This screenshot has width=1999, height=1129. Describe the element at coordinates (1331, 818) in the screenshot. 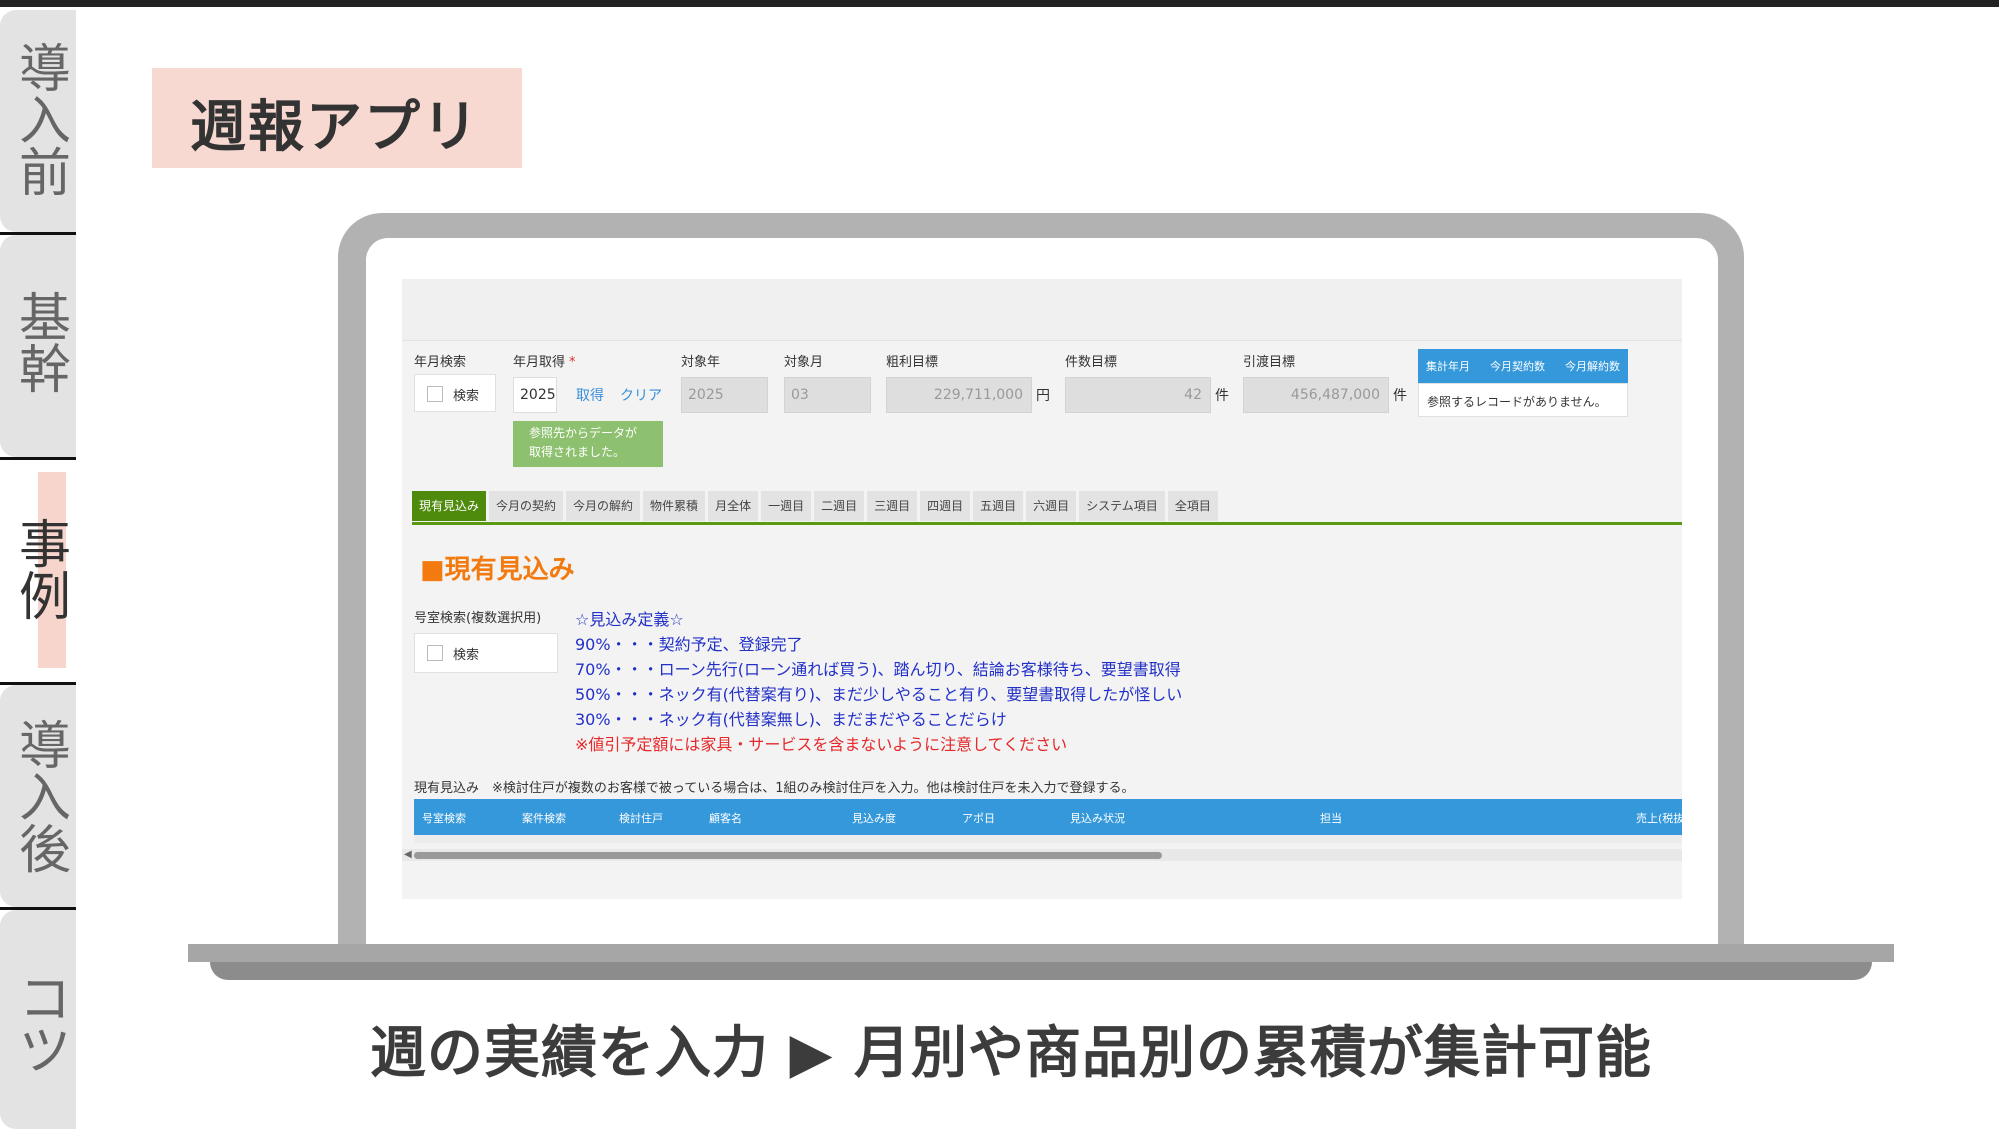

I see `grid-col-staff: 担当` at that location.